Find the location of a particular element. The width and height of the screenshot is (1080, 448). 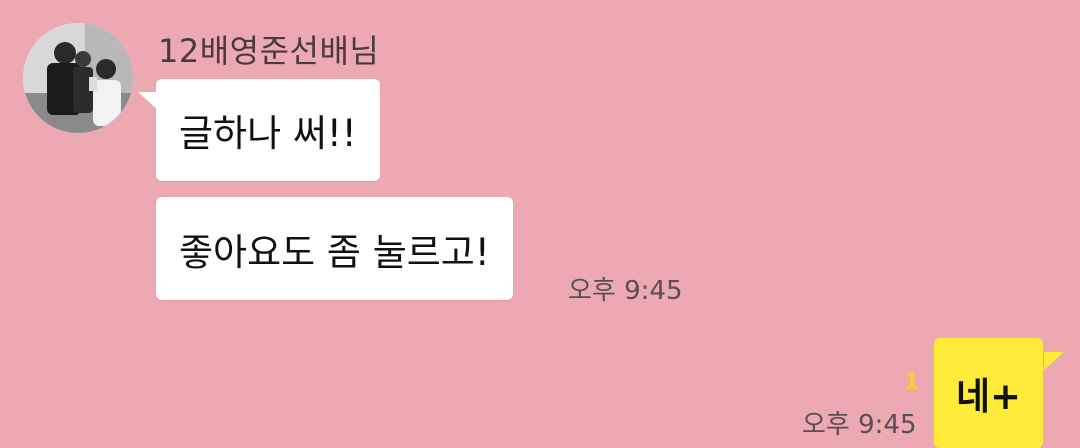

message-bubble: 좋아요도 좀 눌르고! is located at coordinates (334, 248).